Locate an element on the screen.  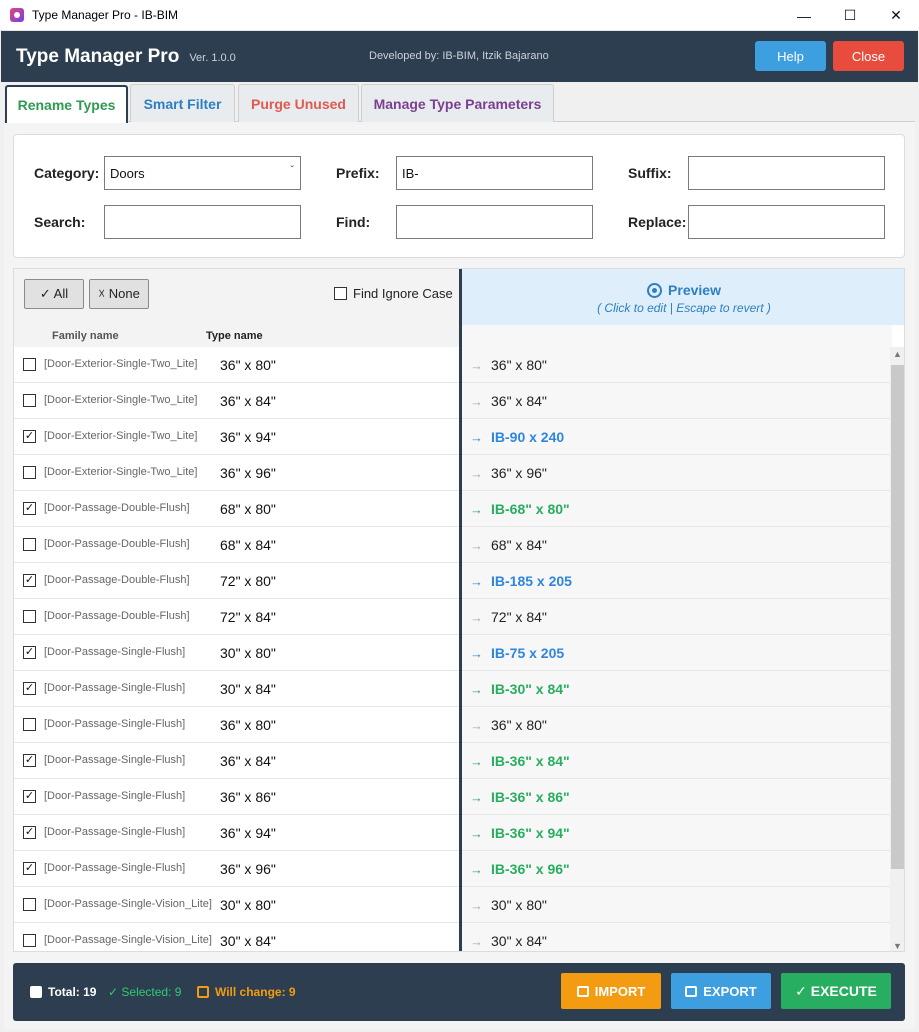
eye-icon is located at coordinates (655, 290).